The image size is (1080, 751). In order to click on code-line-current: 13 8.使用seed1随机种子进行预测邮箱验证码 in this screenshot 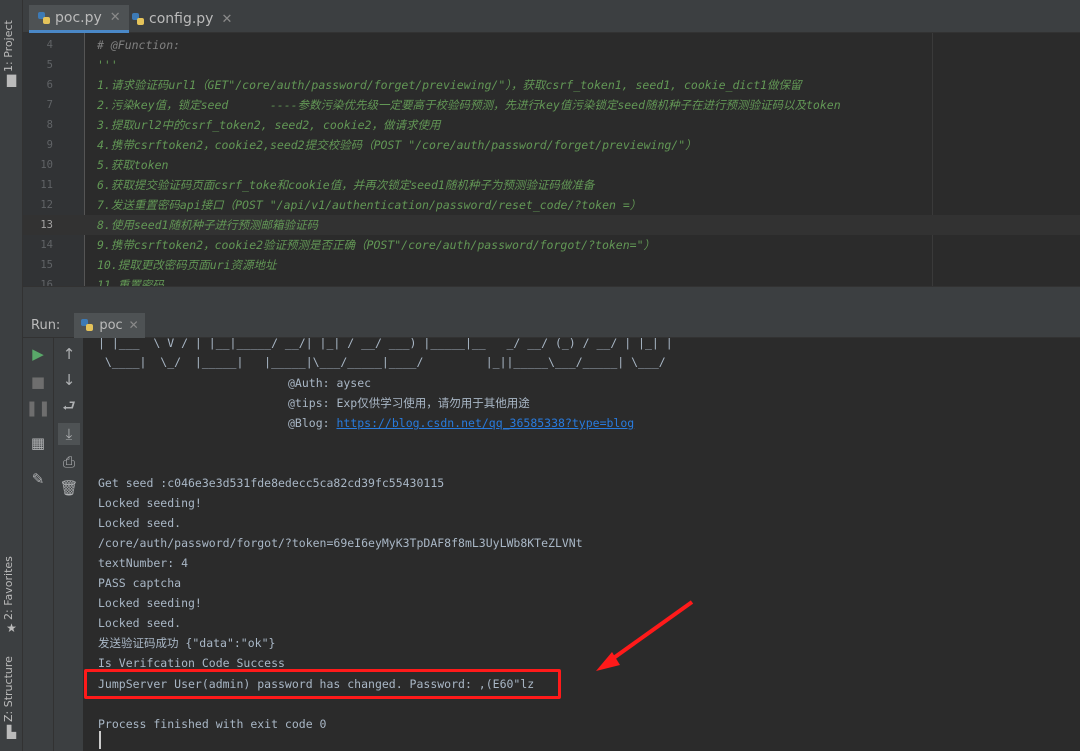, I will do `click(551, 225)`.